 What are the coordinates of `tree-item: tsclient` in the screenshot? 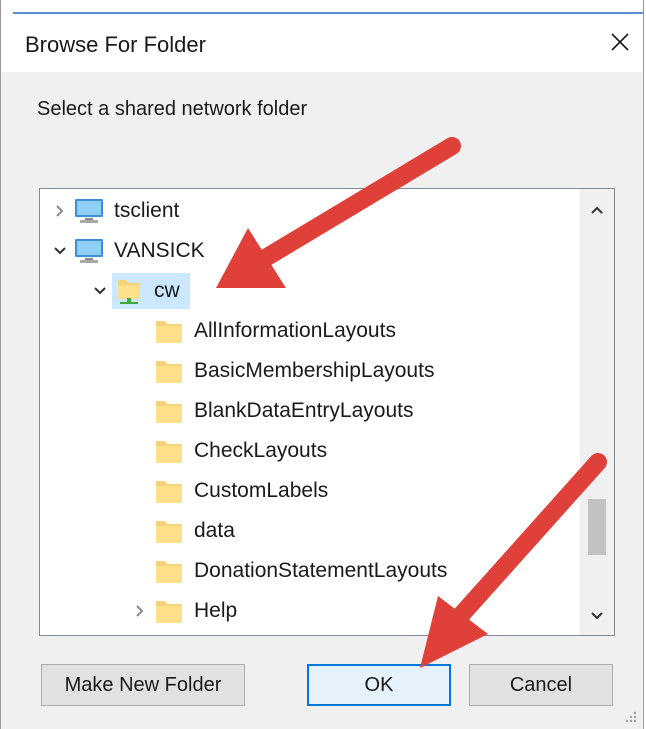 It's located at (118, 211).